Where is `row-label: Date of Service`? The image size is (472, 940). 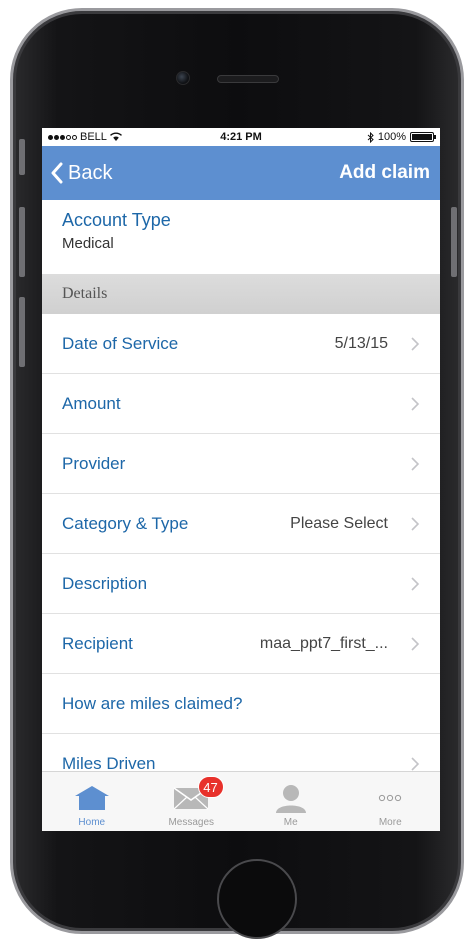 row-label: Date of Service is located at coordinates (120, 343).